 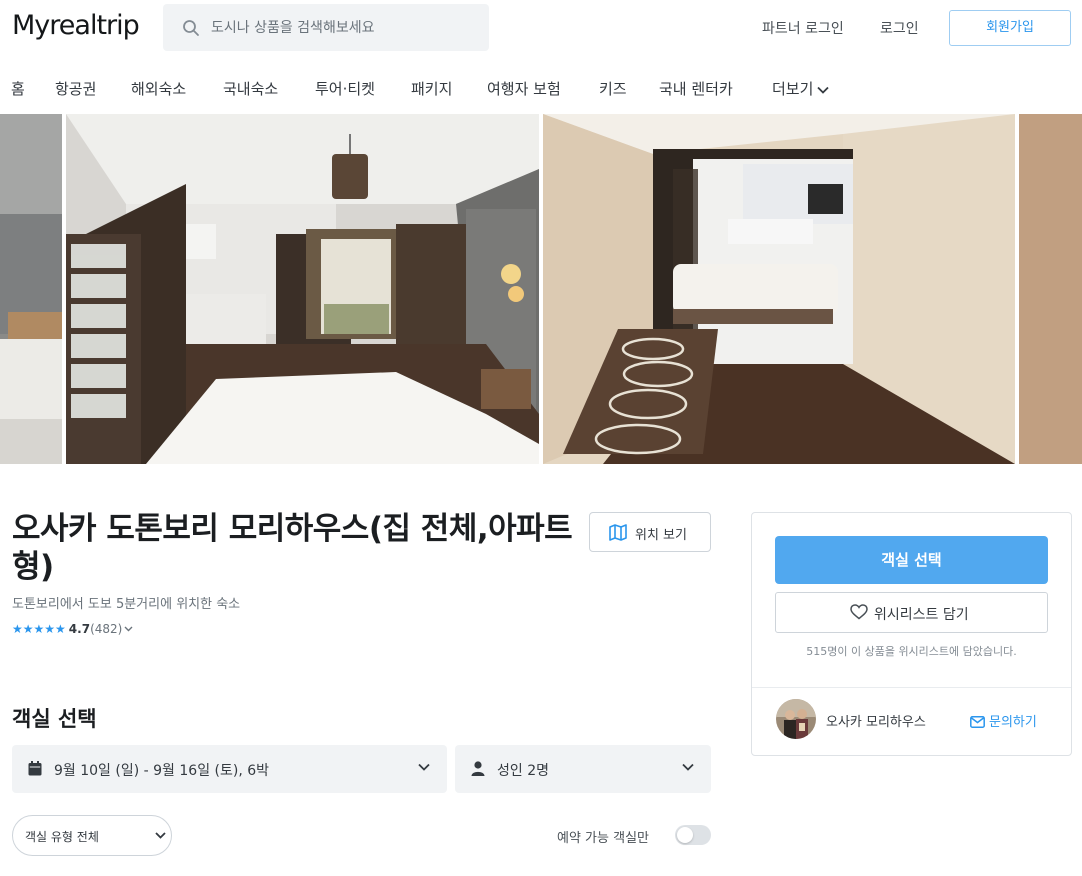 I want to click on nav-item-domestic-stay: 국내숙소, so click(x=250, y=88).